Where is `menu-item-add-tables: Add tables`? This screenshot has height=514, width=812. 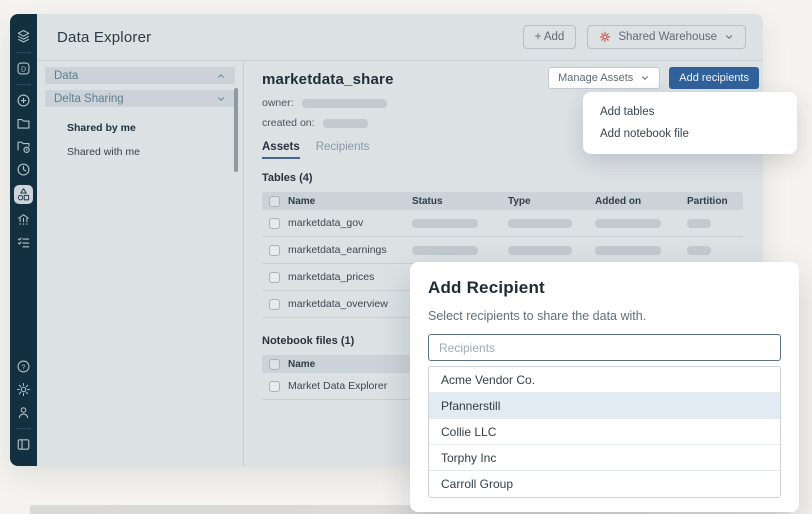
menu-item-add-tables: Add tables is located at coordinates (690, 112).